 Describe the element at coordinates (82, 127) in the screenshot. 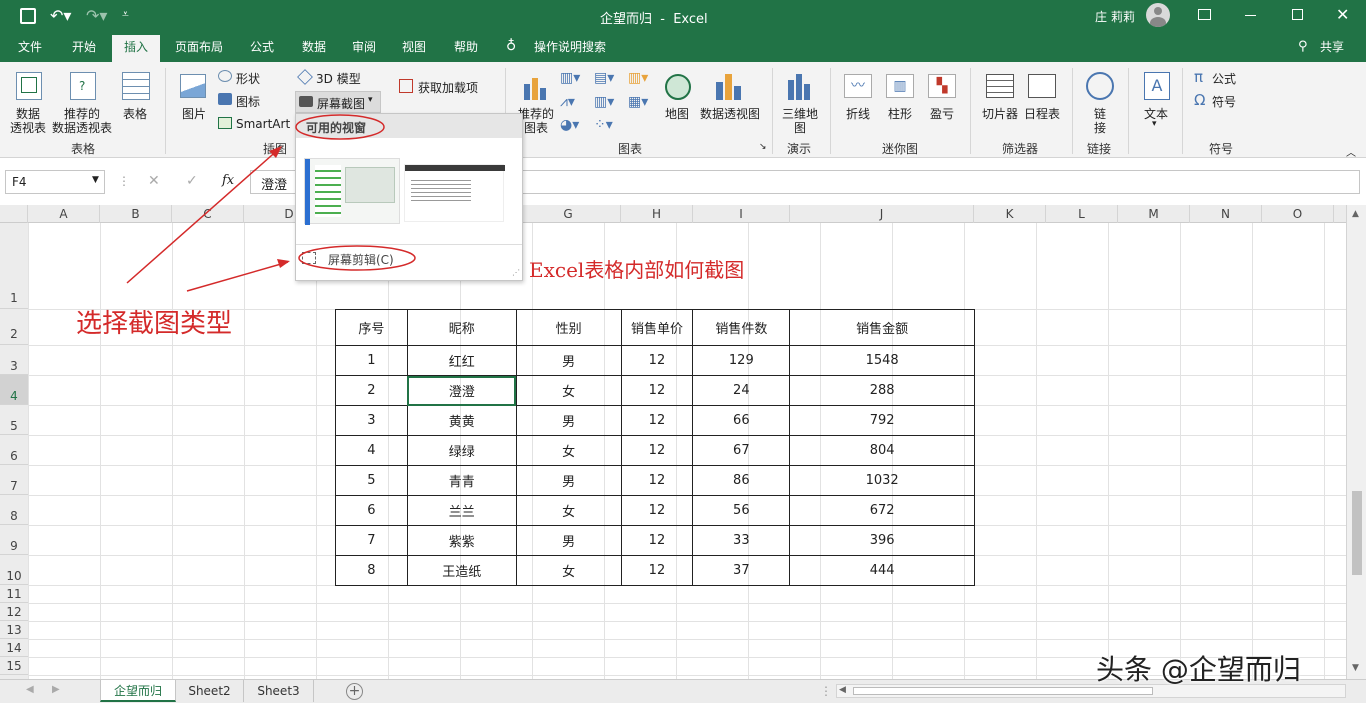

I see `rec-pivot-label-2: 数据透视表` at that location.